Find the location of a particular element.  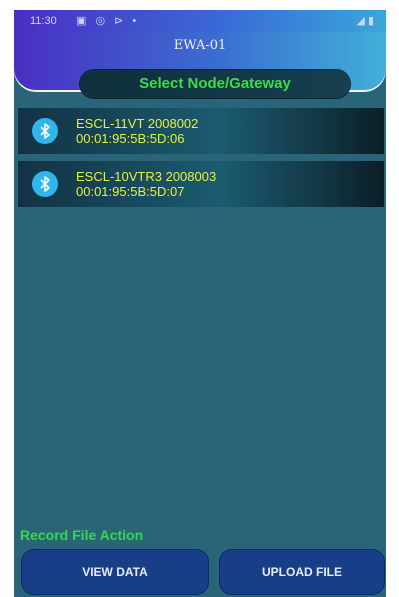

status-bar: 11:30 ▣ ◎ ⊳ • ◢ ▮ is located at coordinates (200, 21).